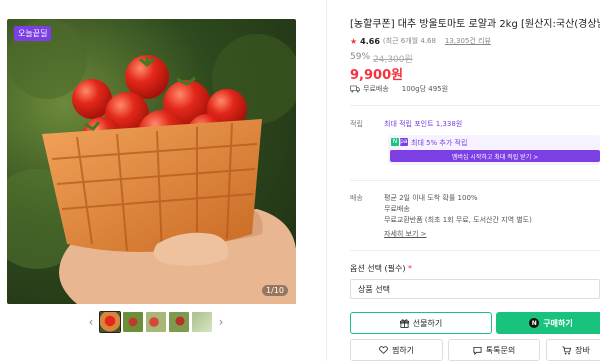 This screenshot has width=600, height=361. I want to click on talktalk-button-label: 톡톡문의, so click(500, 350).